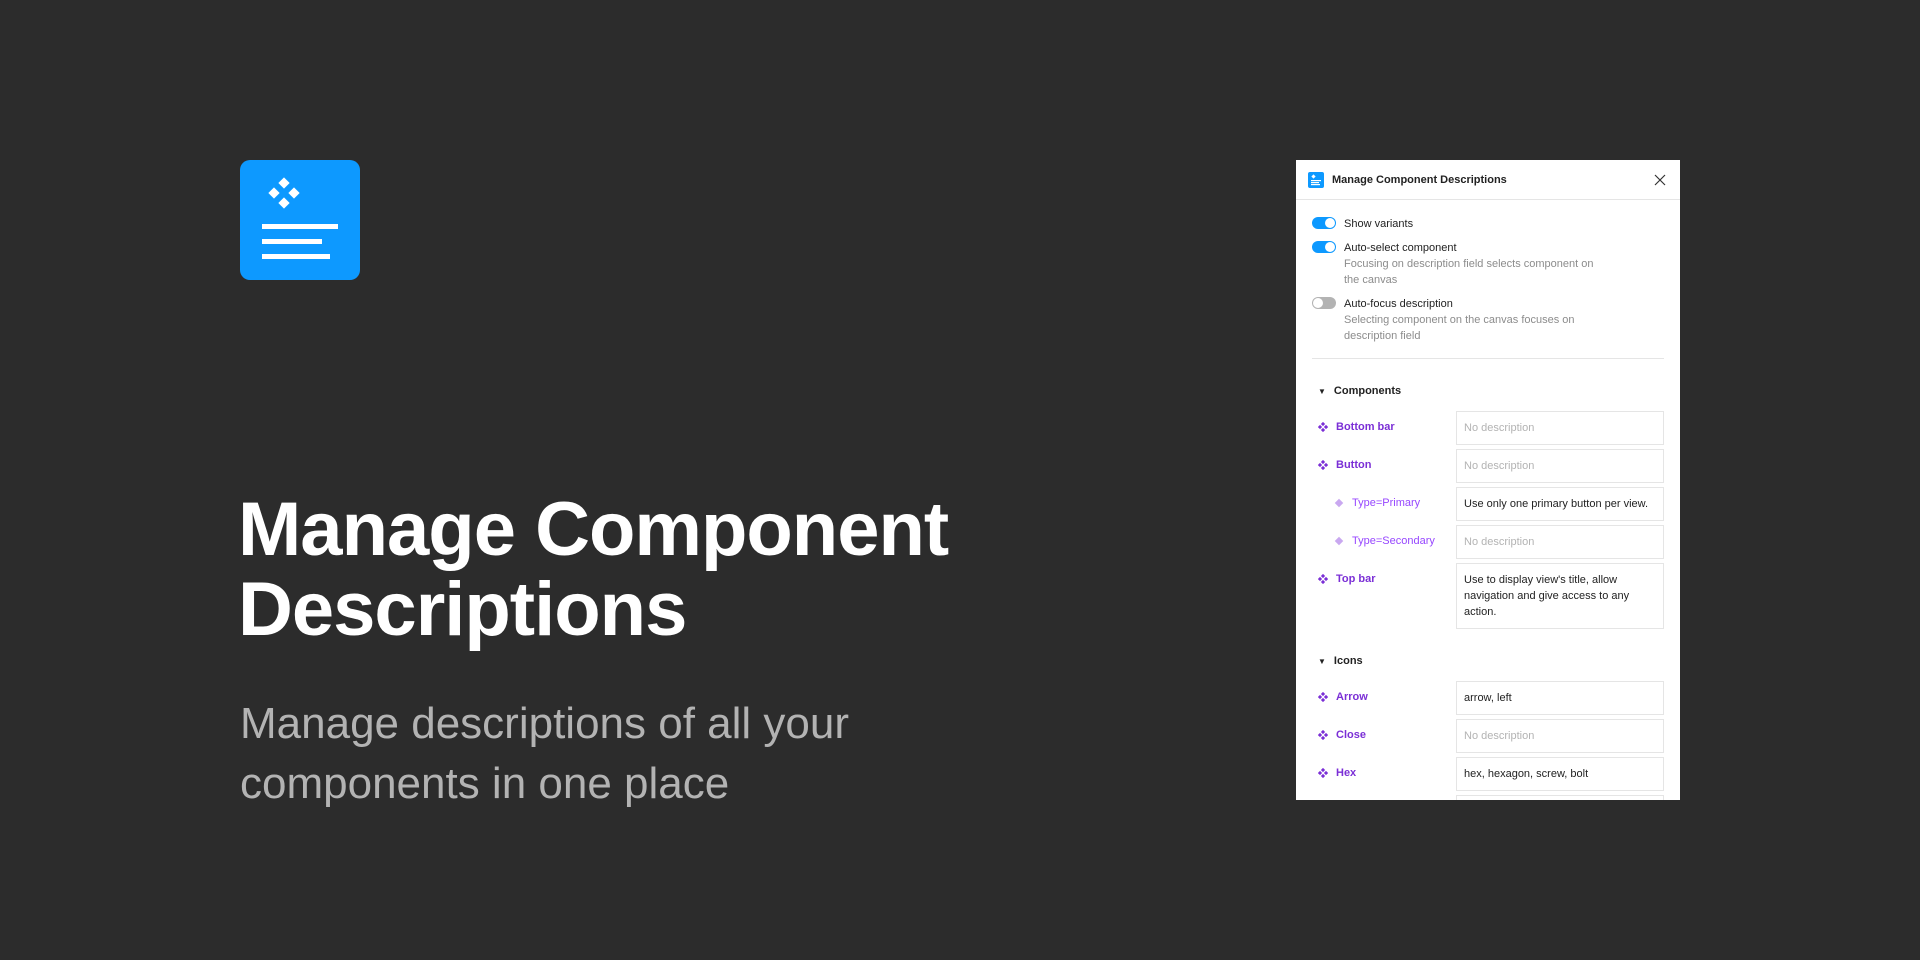 The image size is (1920, 960). Describe the element at coordinates (1488, 661) in the screenshot. I see `section-header: ▼ Icons` at that location.